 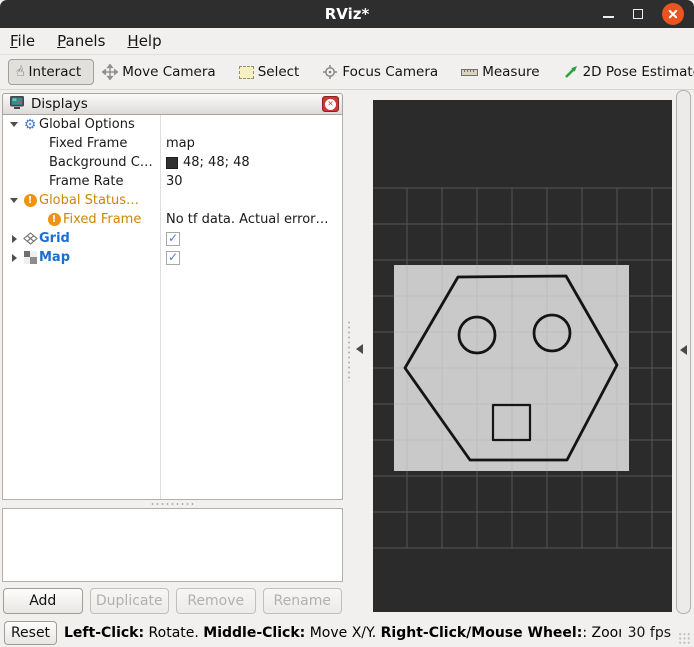 I want to click on tree-row-map: Map, so click(x=172, y=257).